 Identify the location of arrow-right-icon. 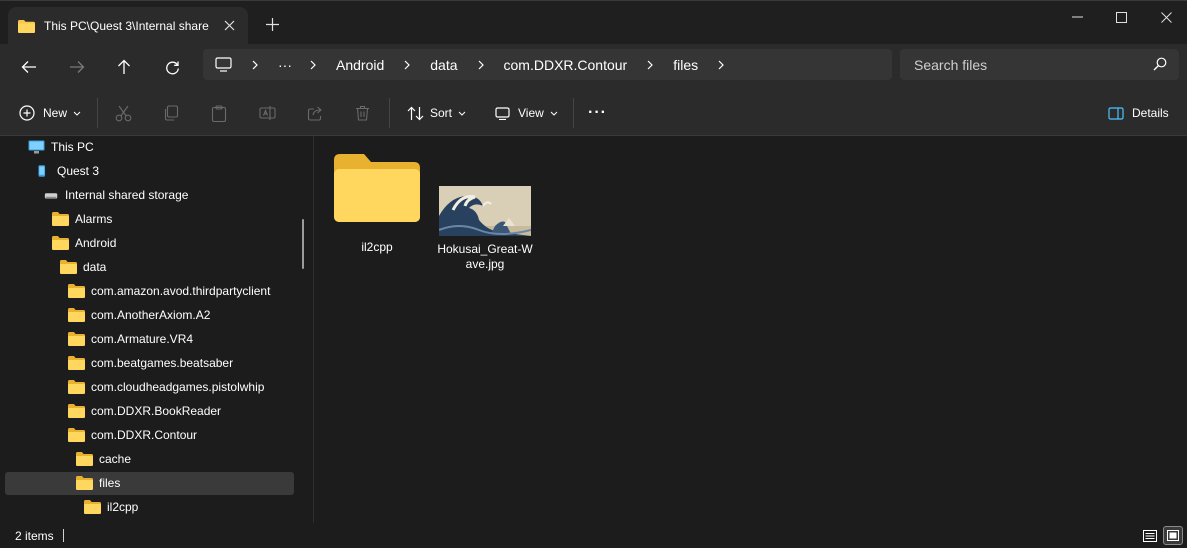
(77, 67).